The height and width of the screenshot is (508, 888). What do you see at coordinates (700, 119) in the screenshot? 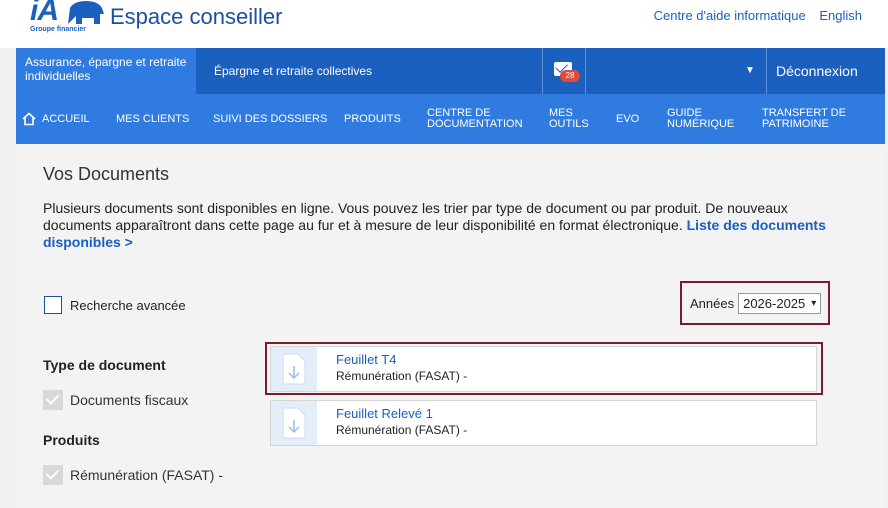
I see `nav-digital-guide: GUIDE NUMÉRIQUE` at bounding box center [700, 119].